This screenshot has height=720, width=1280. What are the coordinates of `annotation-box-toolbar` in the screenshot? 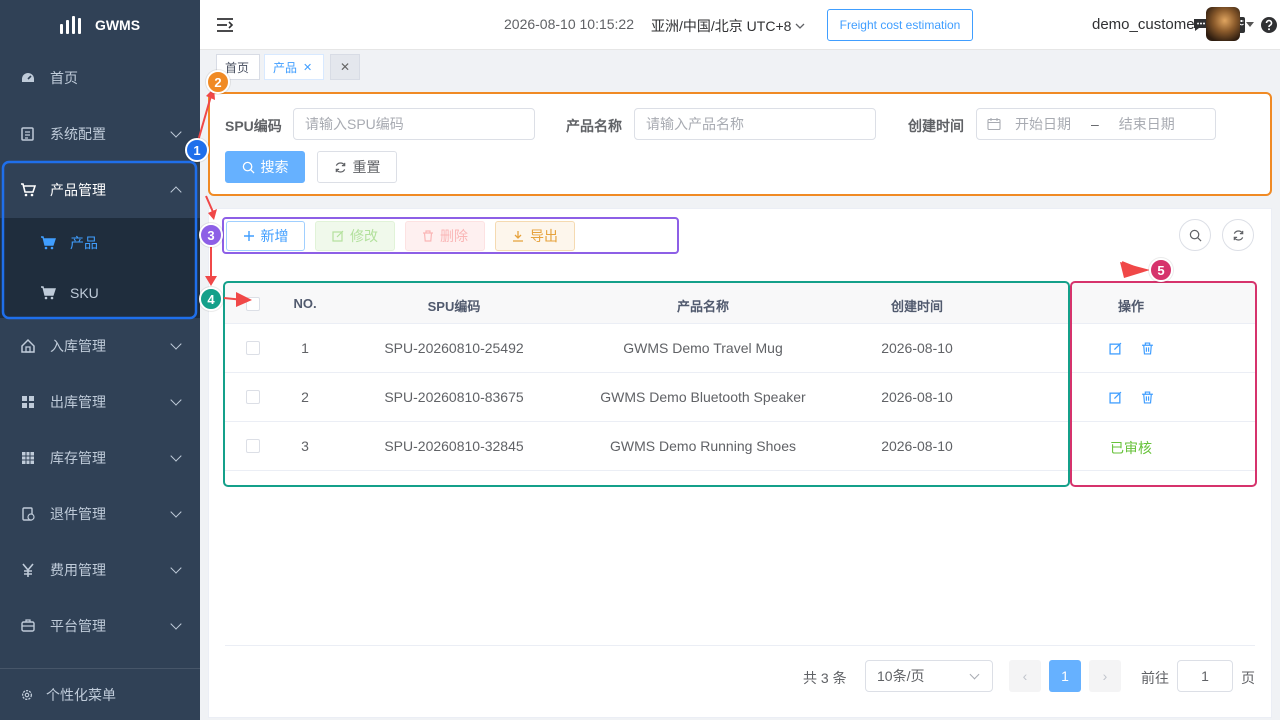 It's located at (450, 235).